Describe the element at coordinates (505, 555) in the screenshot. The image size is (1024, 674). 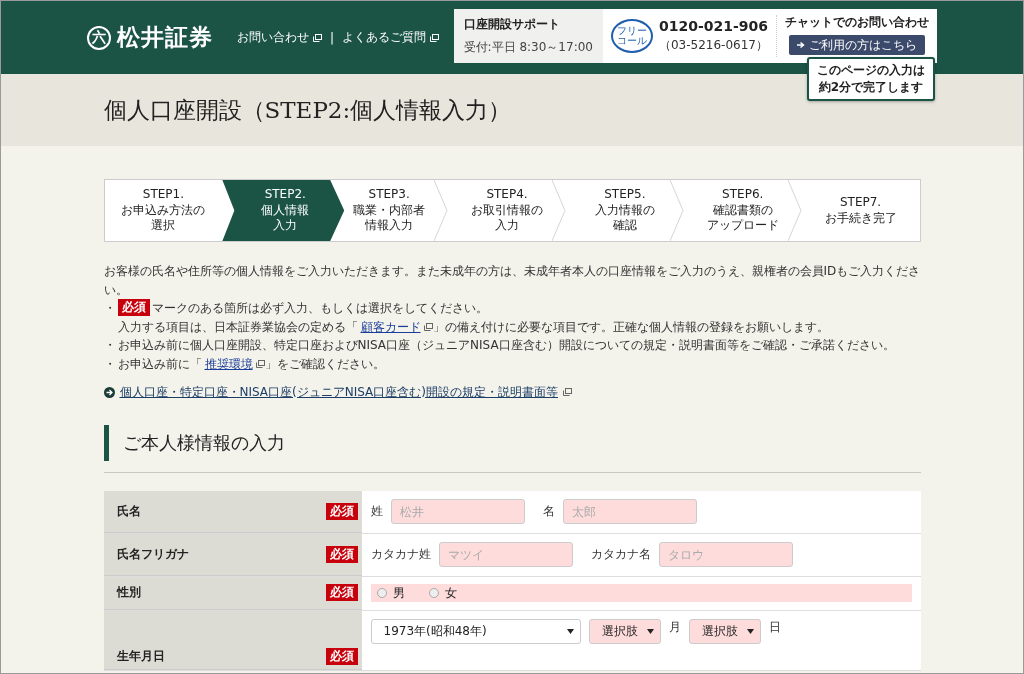
I see `text-input: マツイ` at that location.